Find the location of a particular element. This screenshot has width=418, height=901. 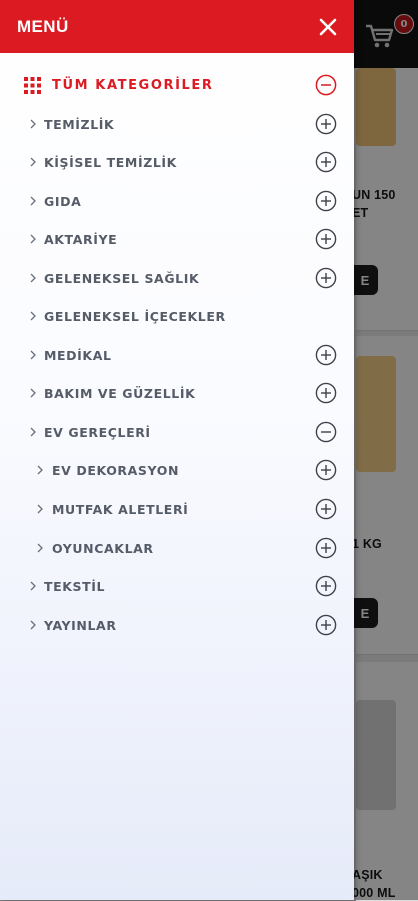

menu-item-kisisel-temizlik: KİŞİSEL TEMİZLİK is located at coordinates (177, 162).